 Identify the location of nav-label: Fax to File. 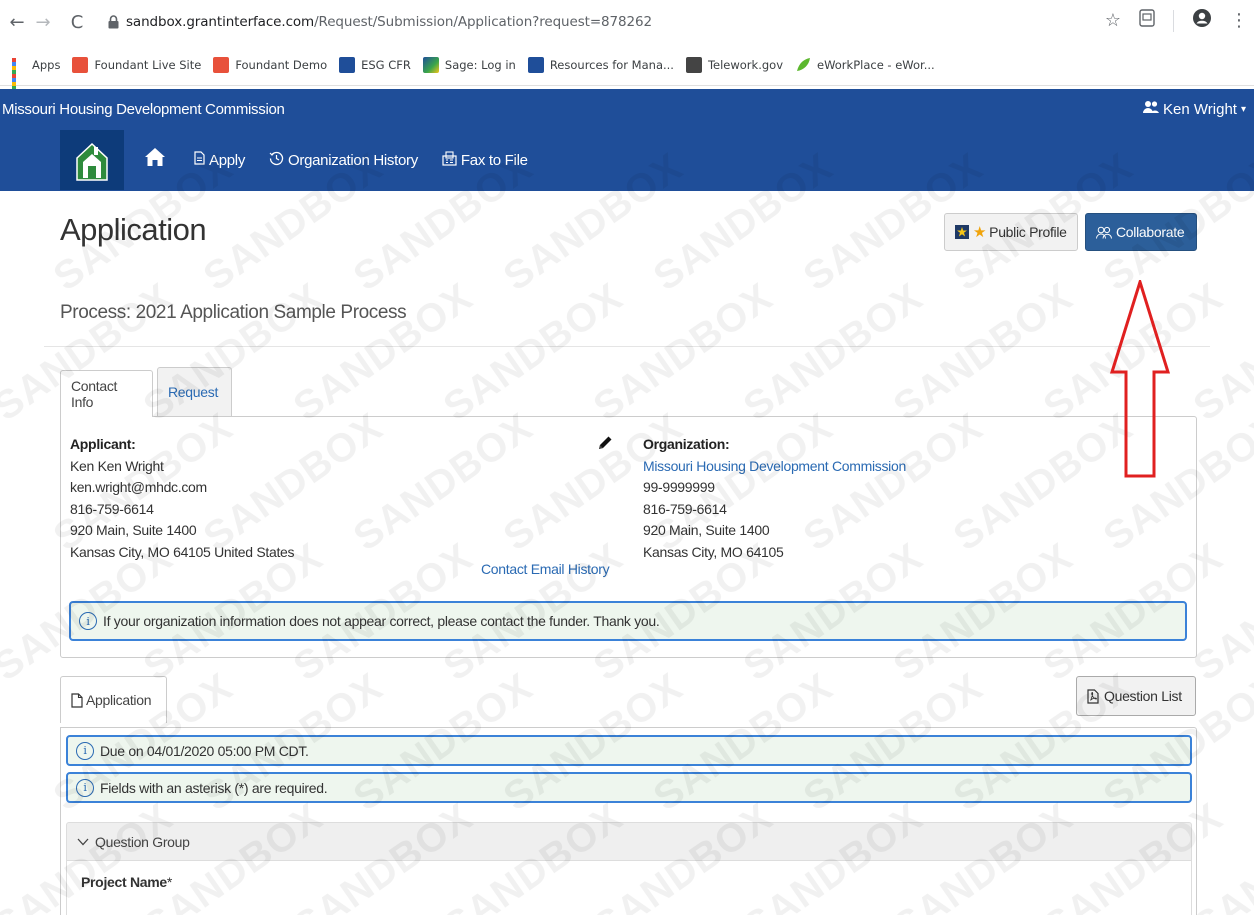
(494, 160).